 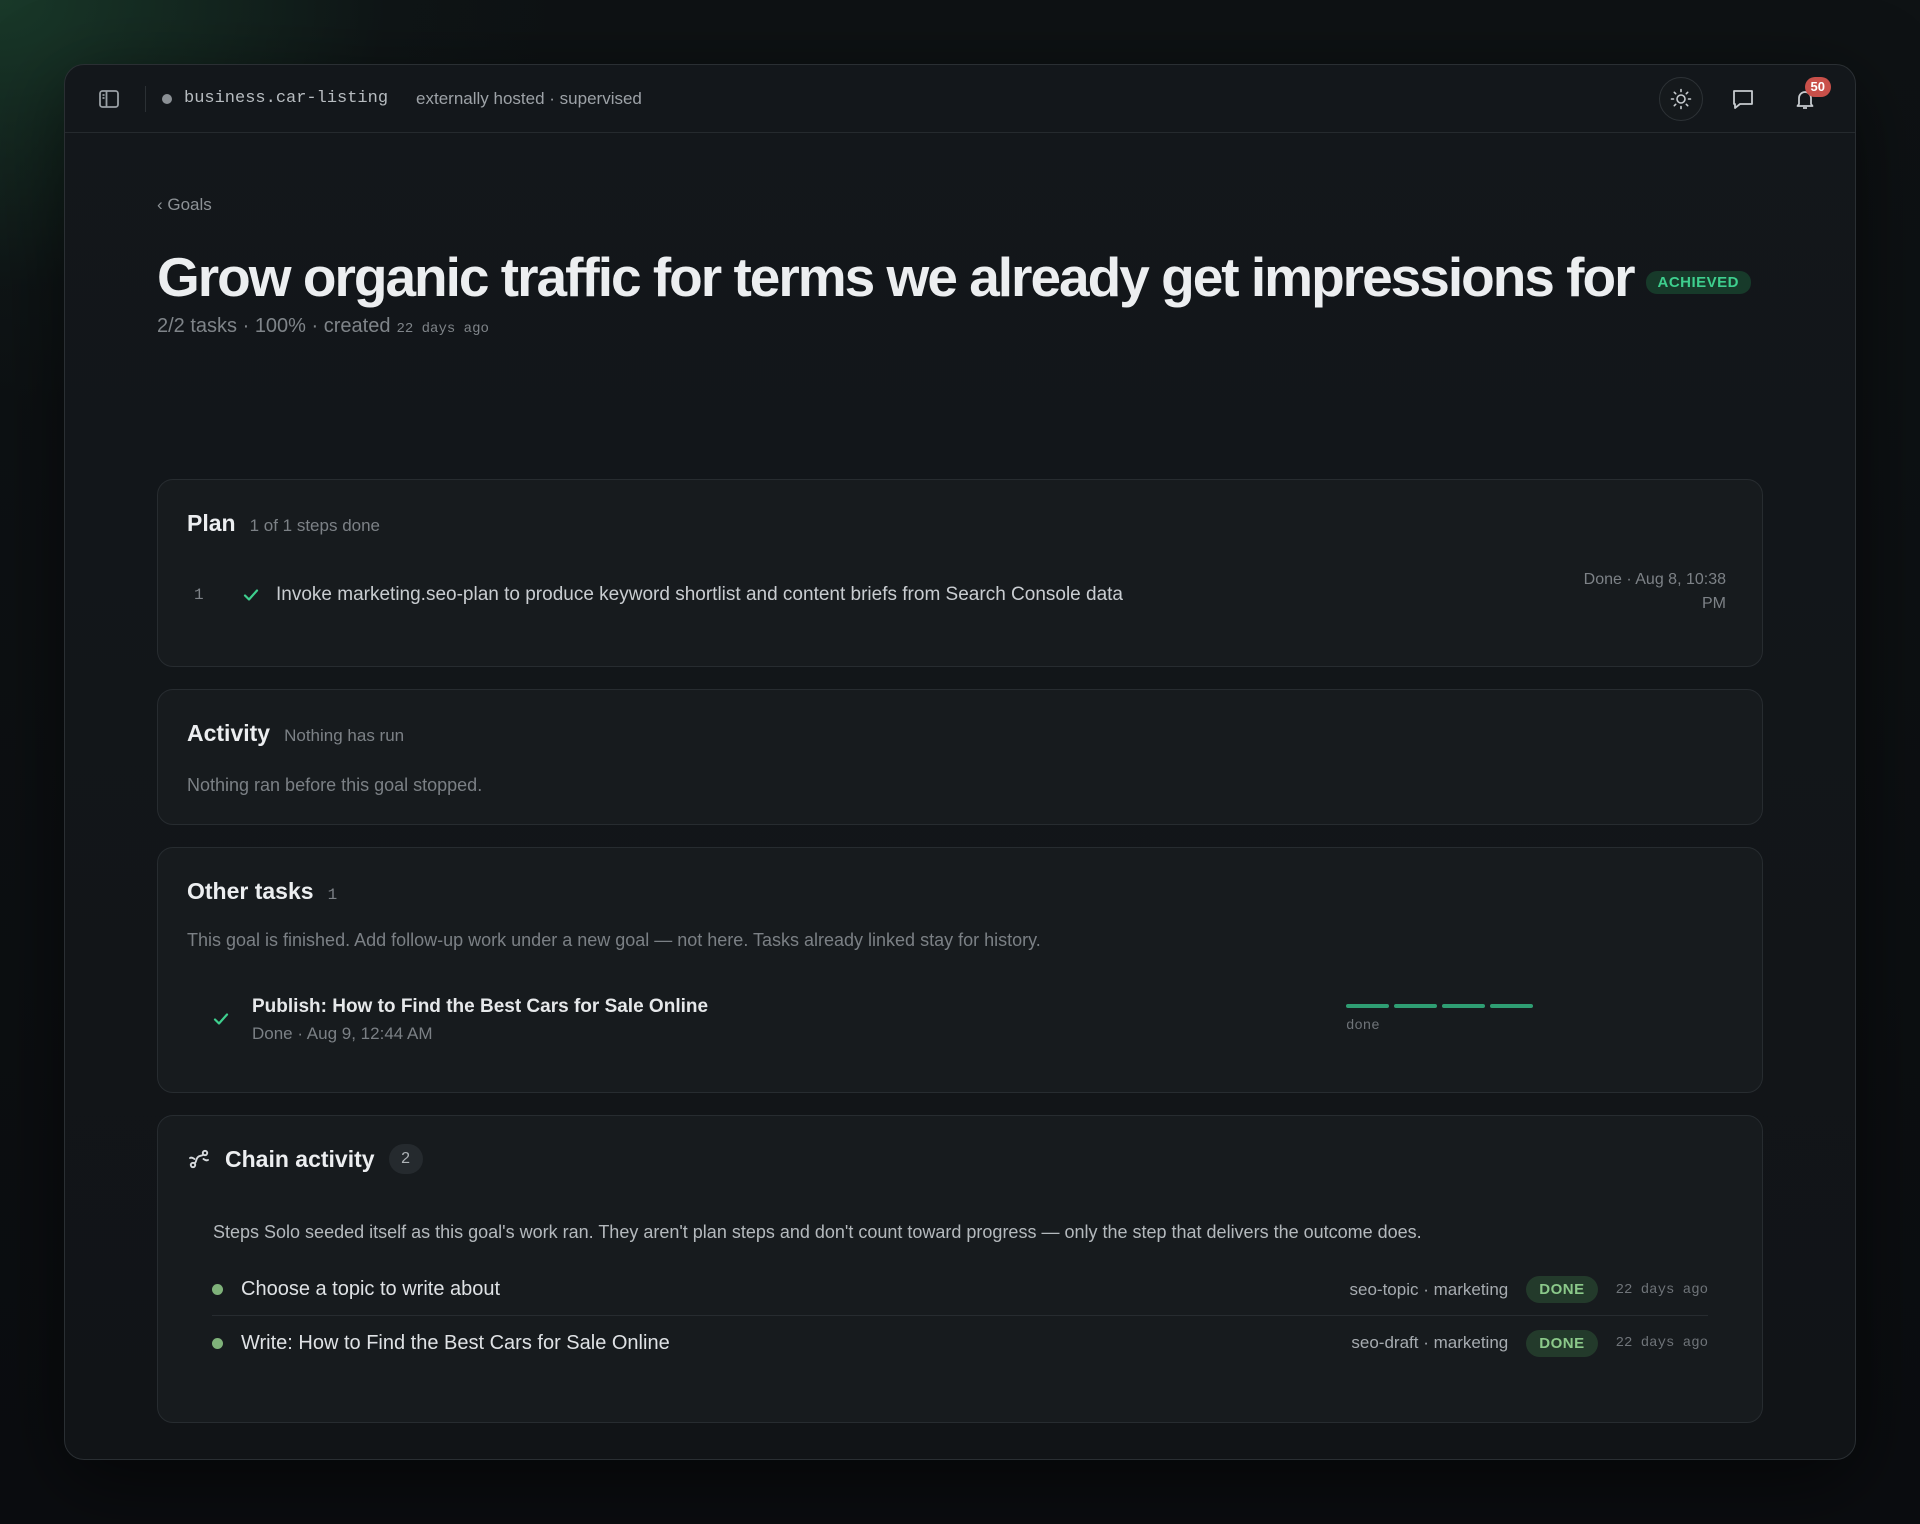 What do you see at coordinates (1655, 592) in the screenshot?
I see `step-date: Done · Aug 8, 10:38 PM` at bounding box center [1655, 592].